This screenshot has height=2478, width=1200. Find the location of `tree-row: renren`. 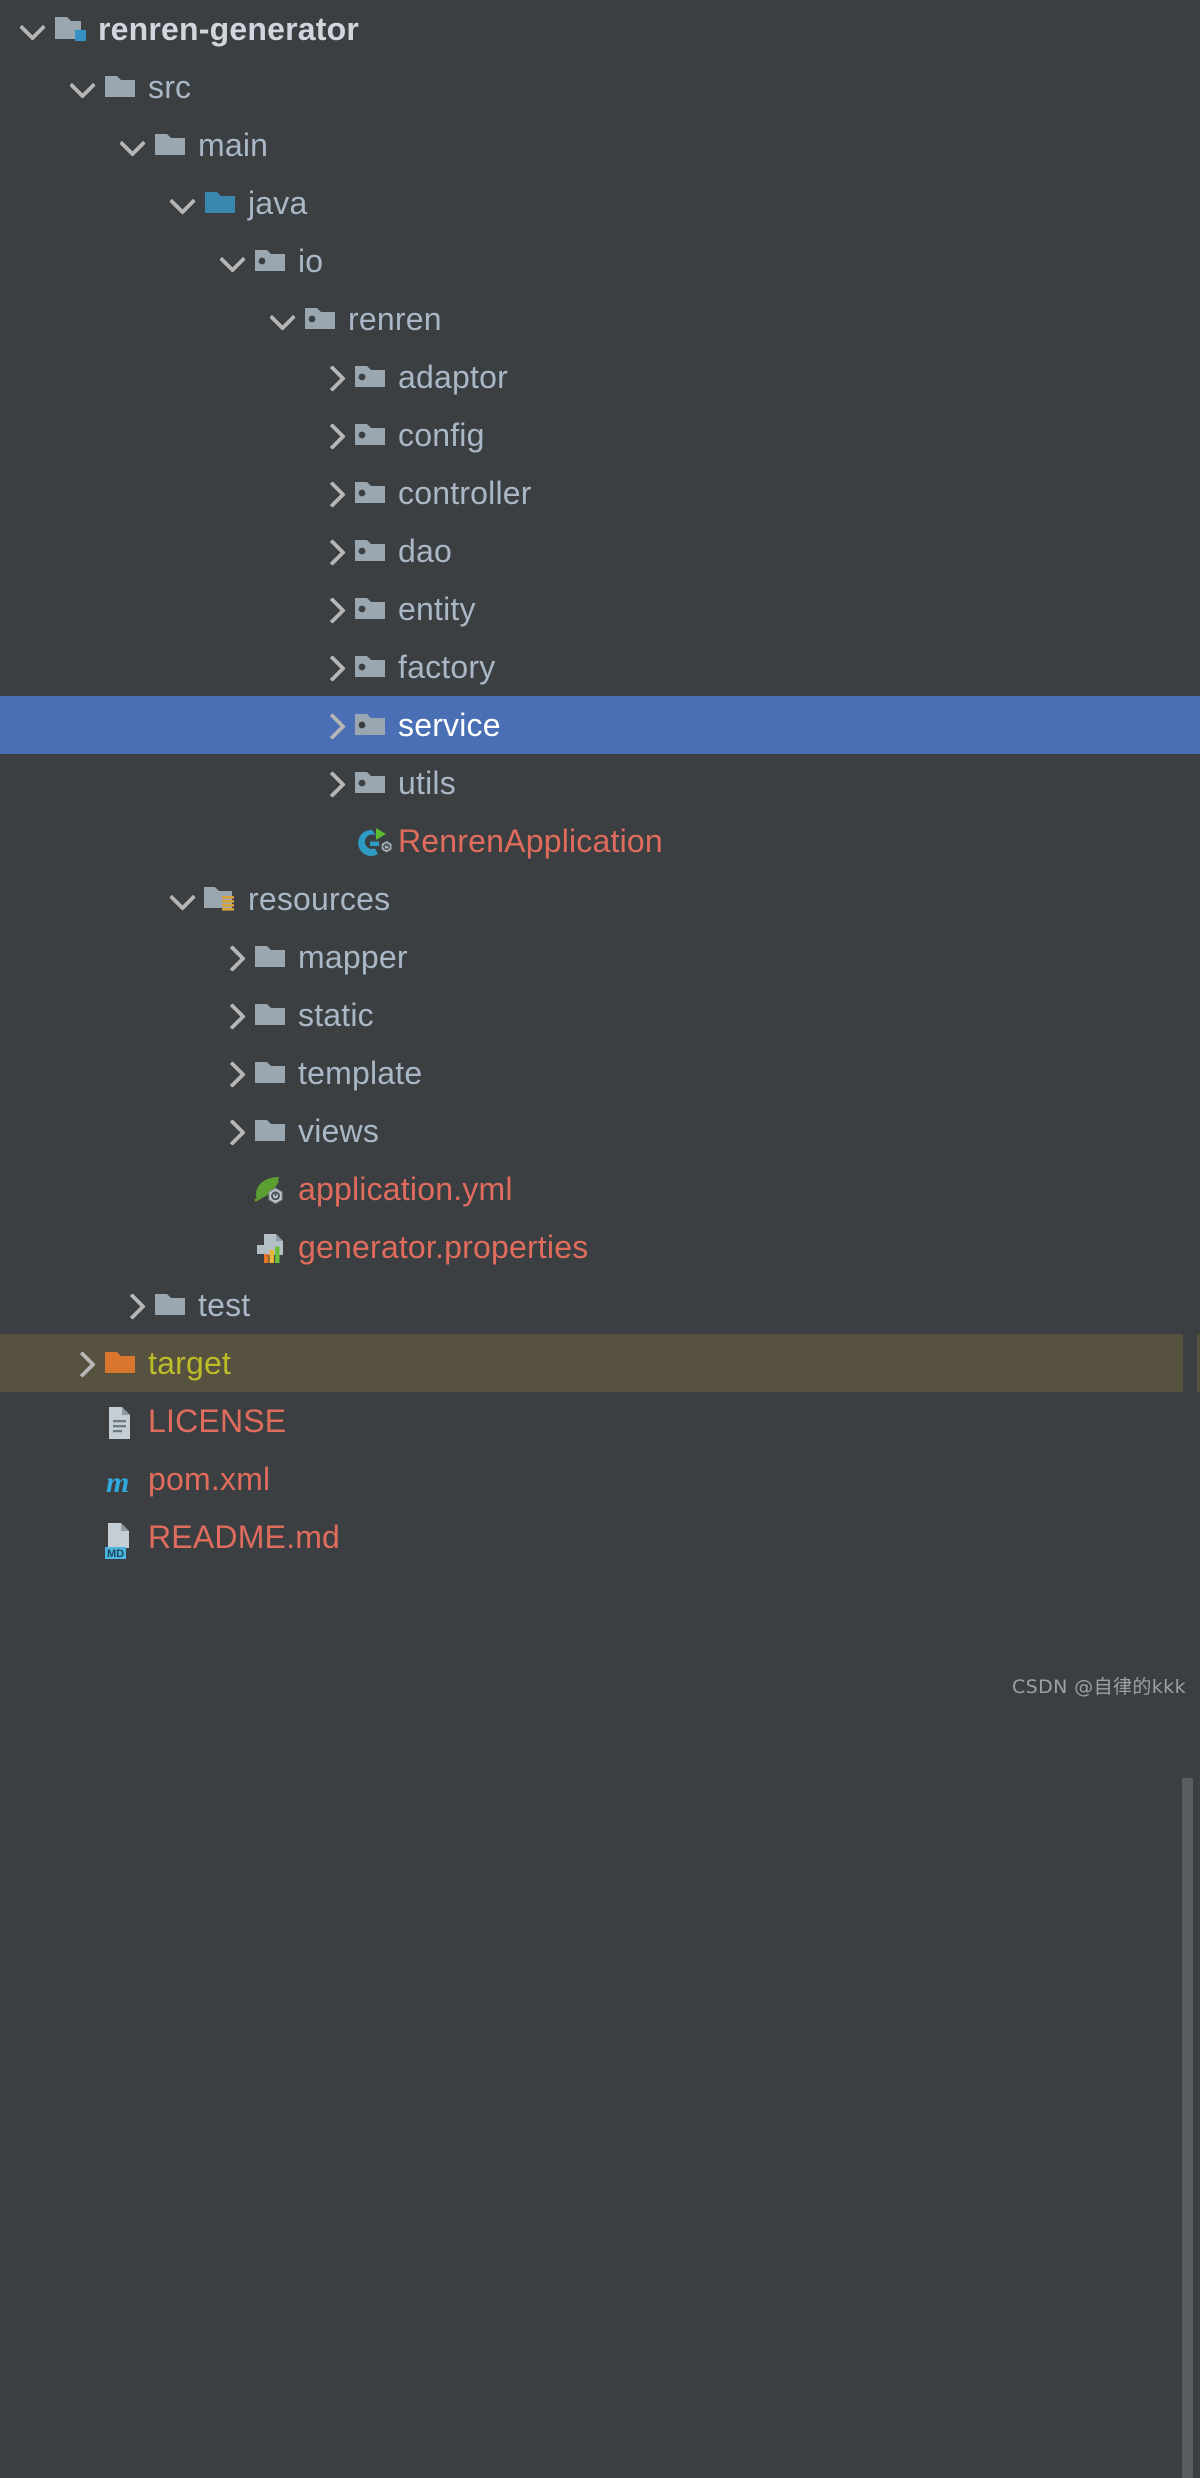

tree-row: renren is located at coordinates (600, 319).